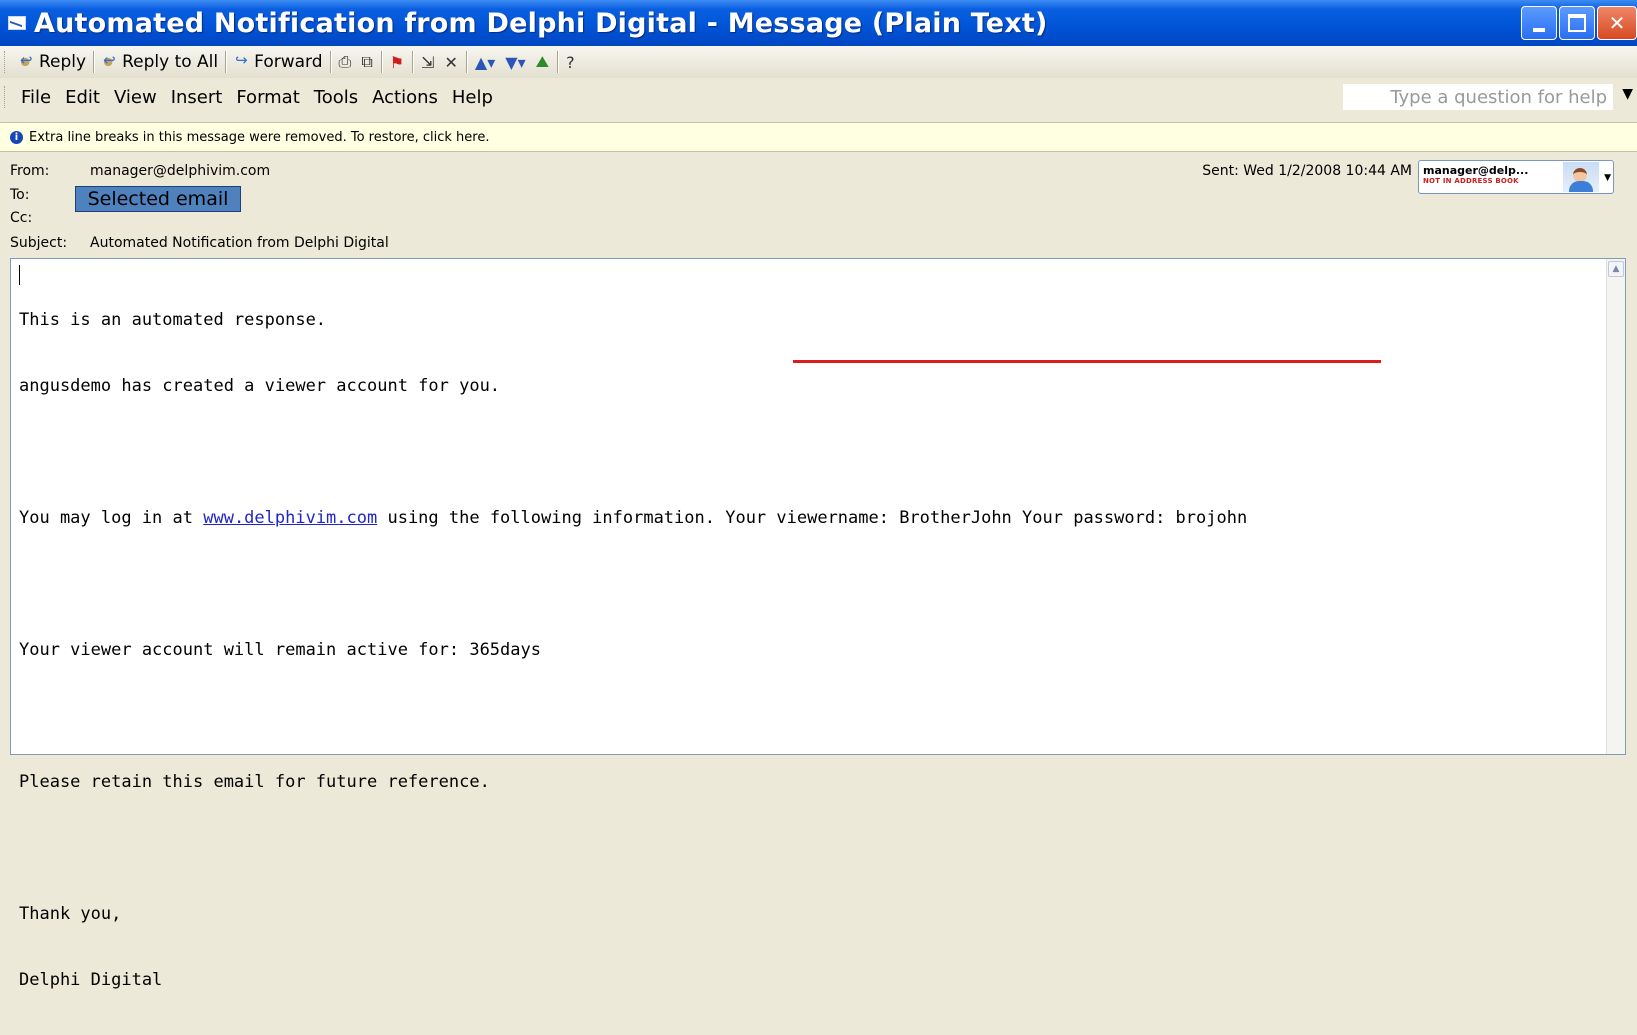  I want to click on minimize-icon, so click(1539, 30).